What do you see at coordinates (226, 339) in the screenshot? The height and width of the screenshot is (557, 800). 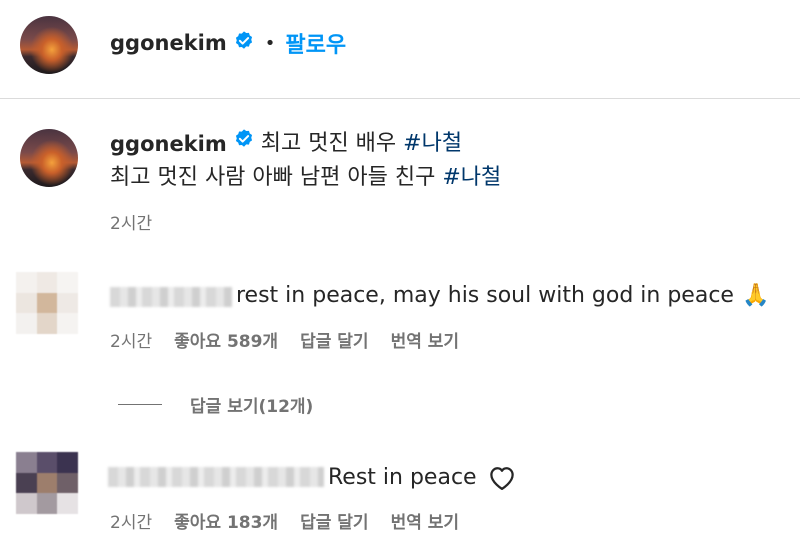 I see `likes-count: 좋아요 589개` at bounding box center [226, 339].